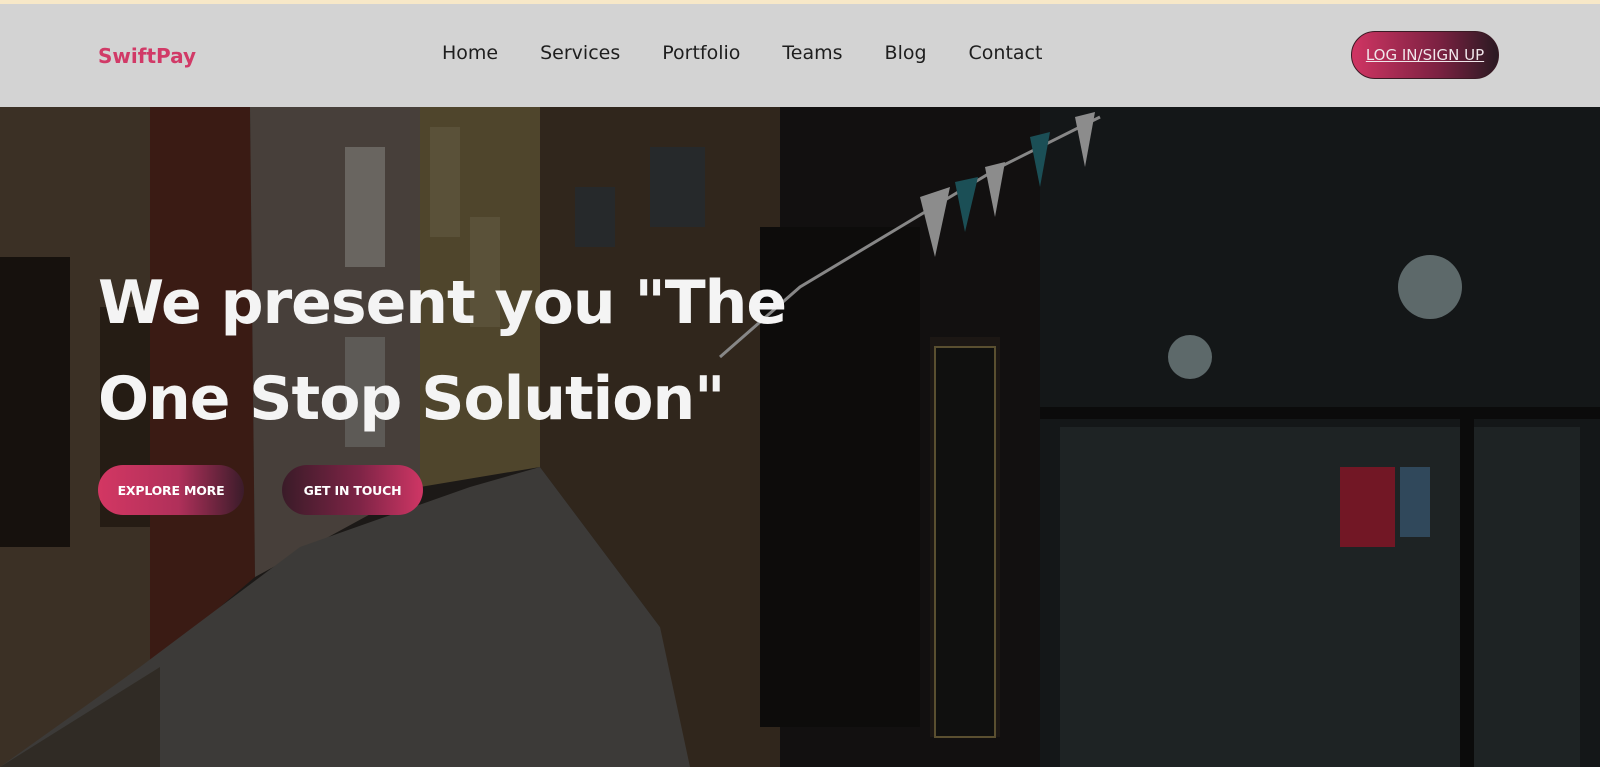  Describe the element at coordinates (442, 351) in the screenshot. I see `hero-title: We present you "The One Stop Solution"` at that location.